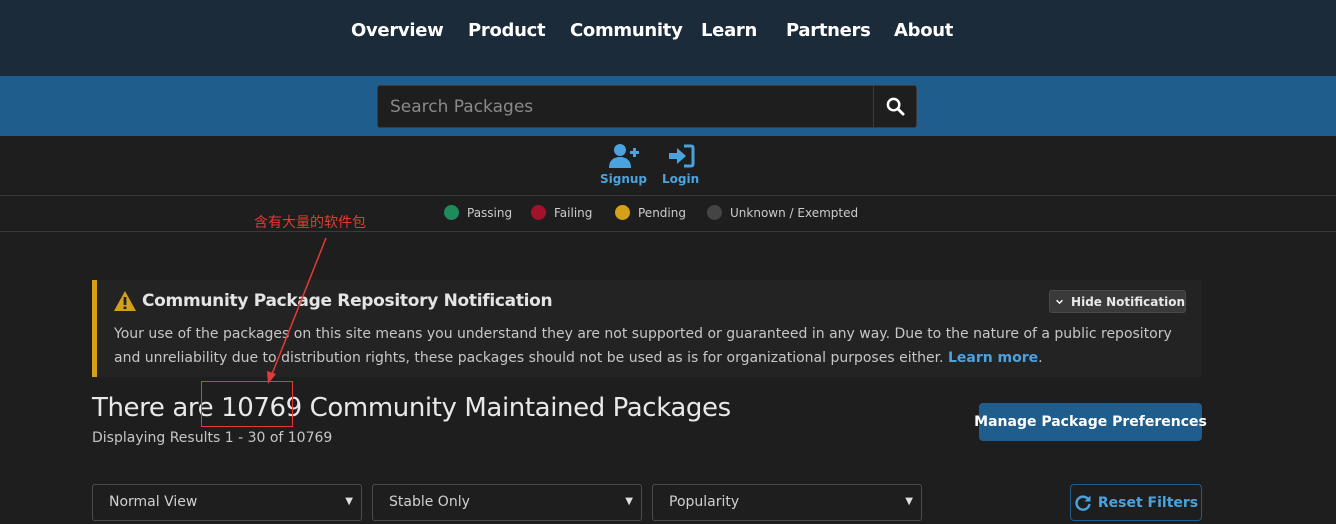  What do you see at coordinates (153, 408) in the screenshot?
I see `title-prefix: There are` at bounding box center [153, 408].